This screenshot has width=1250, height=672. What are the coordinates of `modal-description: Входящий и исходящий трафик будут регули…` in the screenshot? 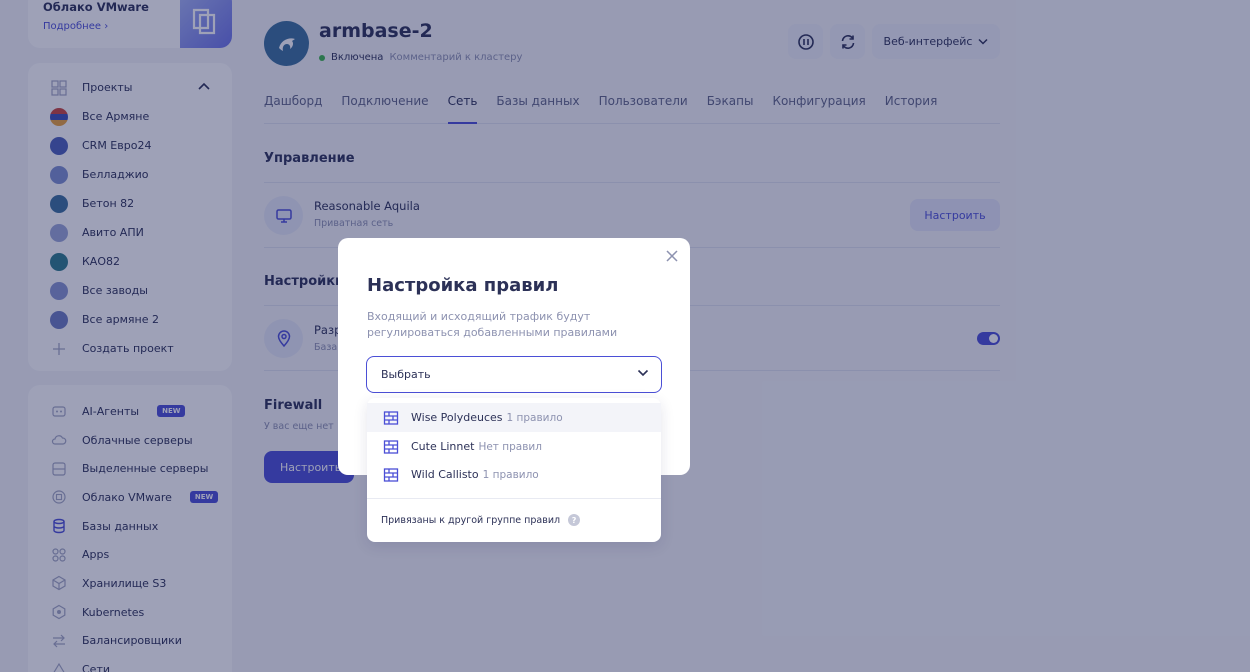 It's located at (492, 324).